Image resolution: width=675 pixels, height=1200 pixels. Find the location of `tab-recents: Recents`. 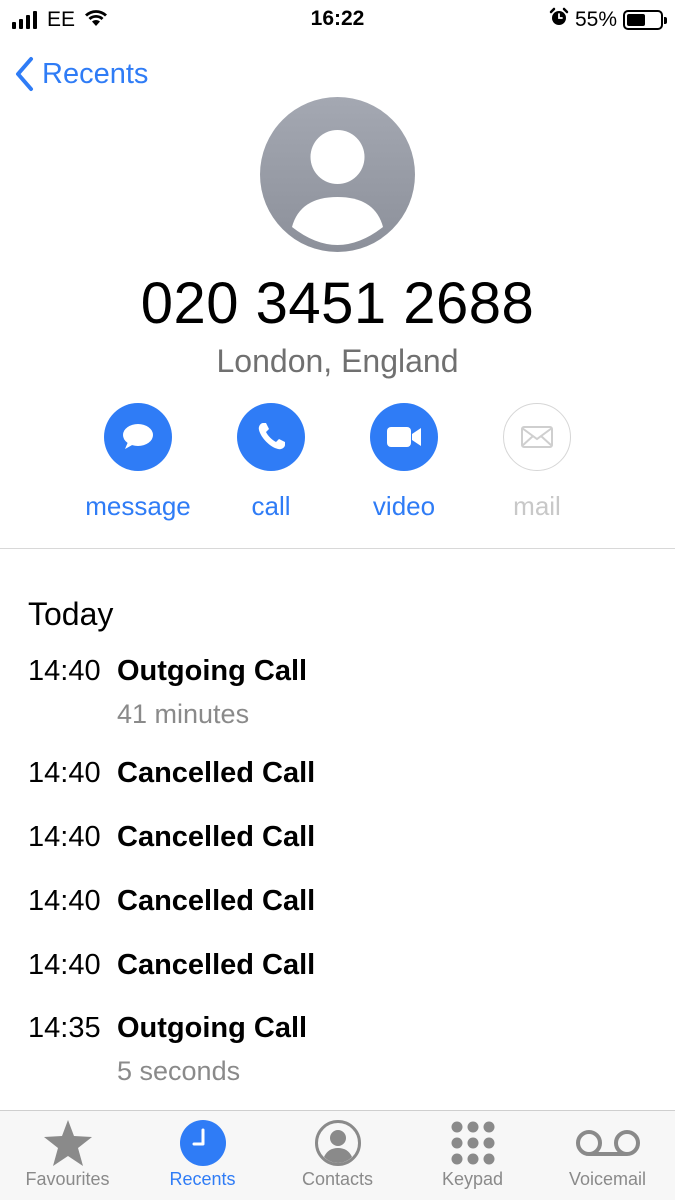

tab-recents: Recents is located at coordinates (202, 1155).